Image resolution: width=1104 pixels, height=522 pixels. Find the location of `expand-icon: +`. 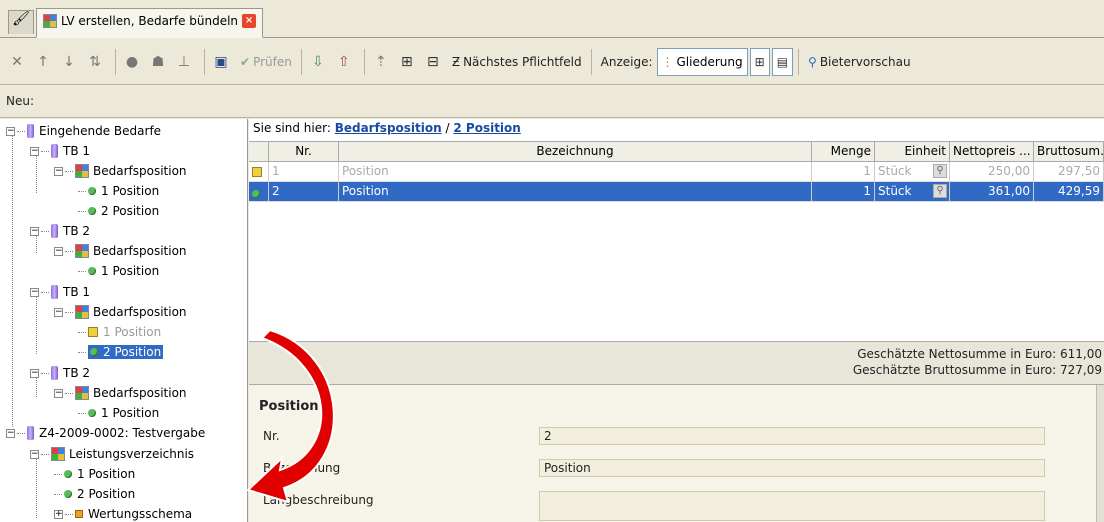

expand-icon: + is located at coordinates (58, 514).